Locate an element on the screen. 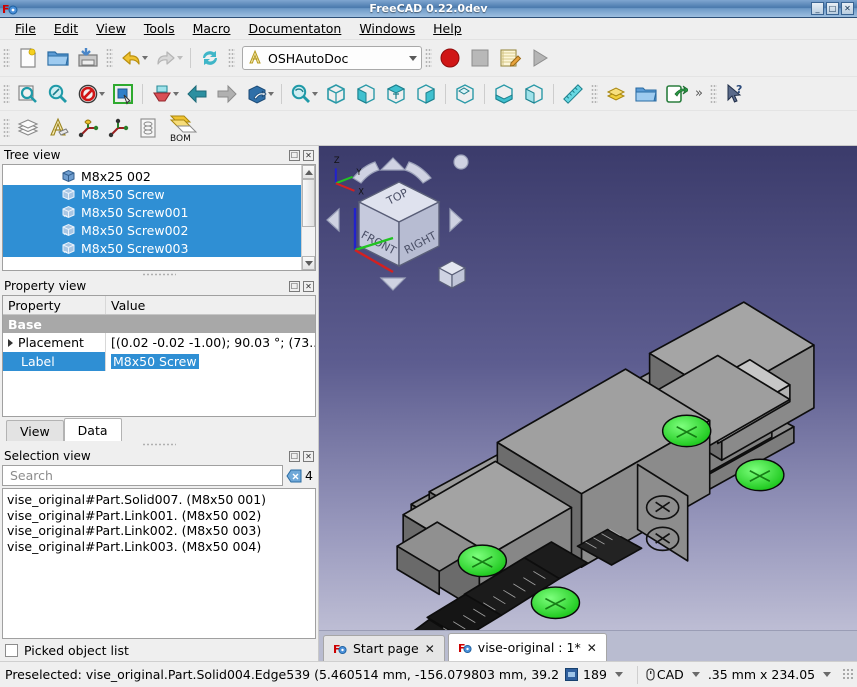 The width and height of the screenshot is (857, 687). search-input is located at coordinates (143, 475).